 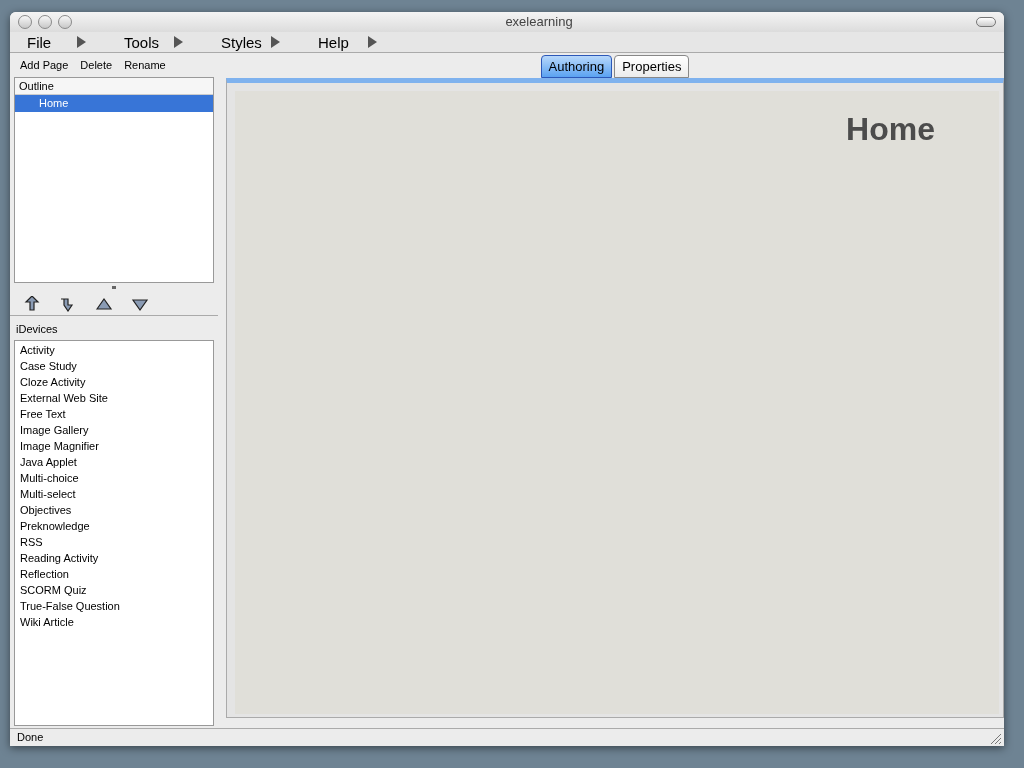 What do you see at coordinates (65, 22) in the screenshot?
I see `zoom-button` at bounding box center [65, 22].